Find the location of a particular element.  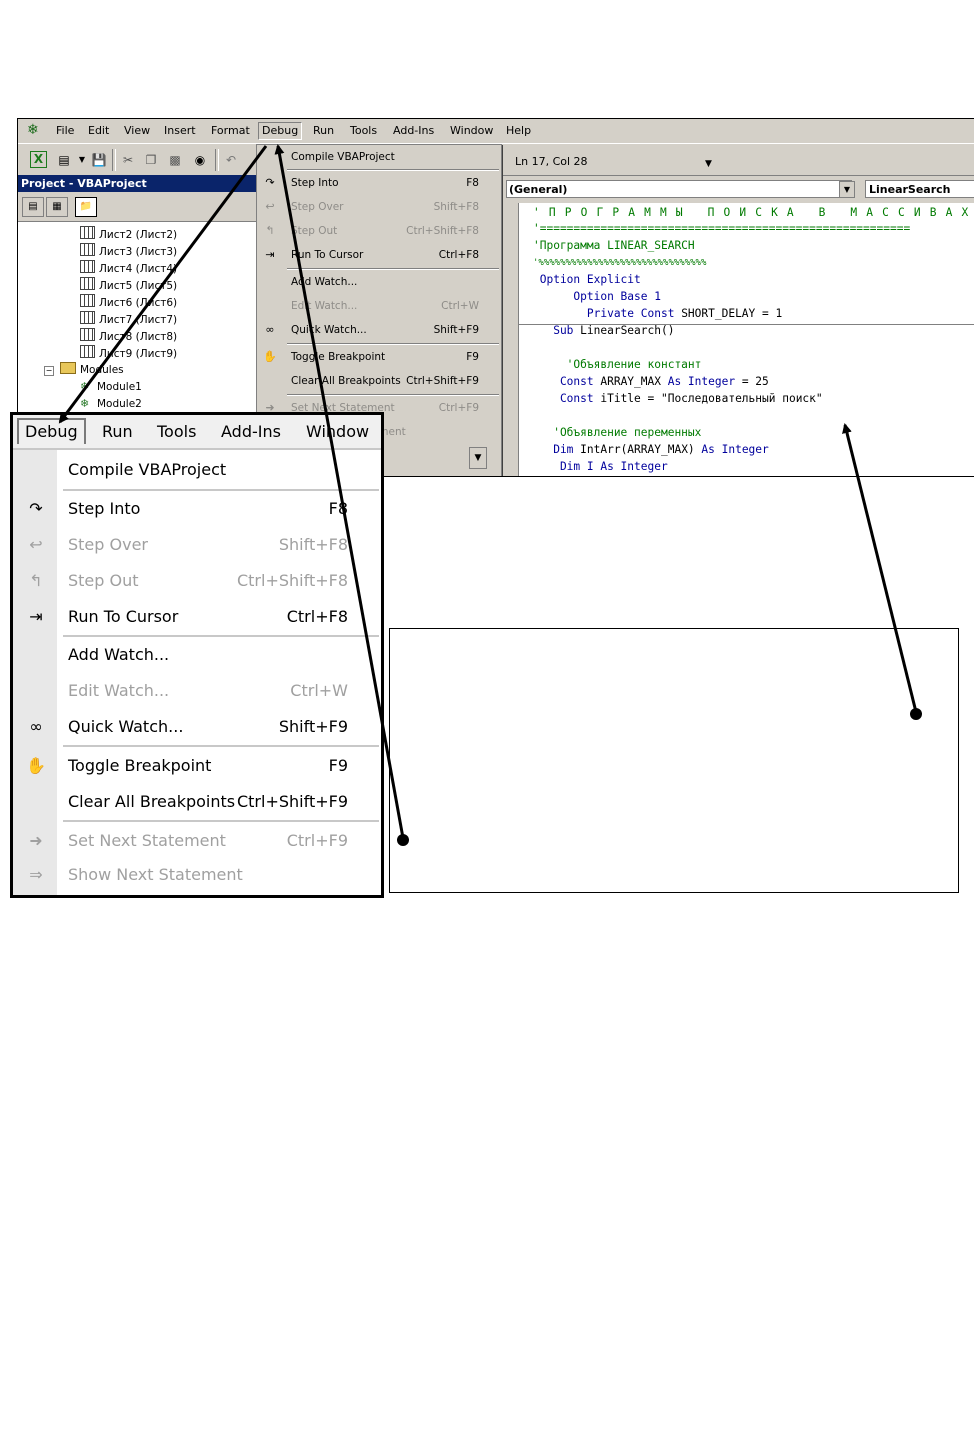

menu-item-label: Clear All Breakpoints is located at coordinates (152, 801).